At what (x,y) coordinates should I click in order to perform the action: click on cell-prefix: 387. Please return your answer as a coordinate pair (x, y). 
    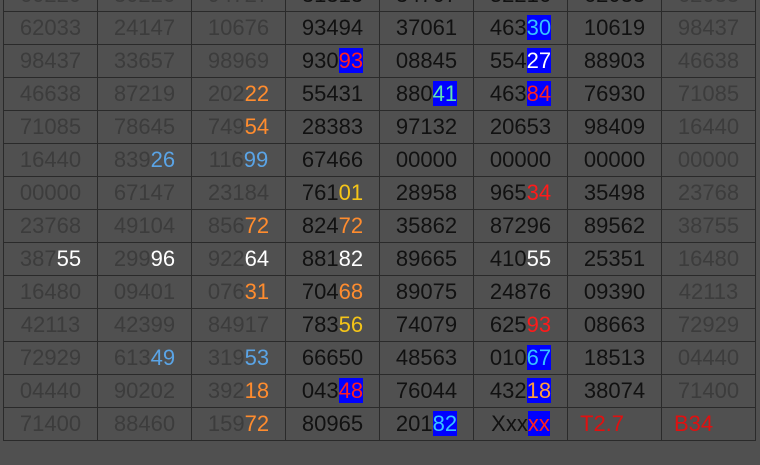
    Looking at the image, I should click on (38, 258).